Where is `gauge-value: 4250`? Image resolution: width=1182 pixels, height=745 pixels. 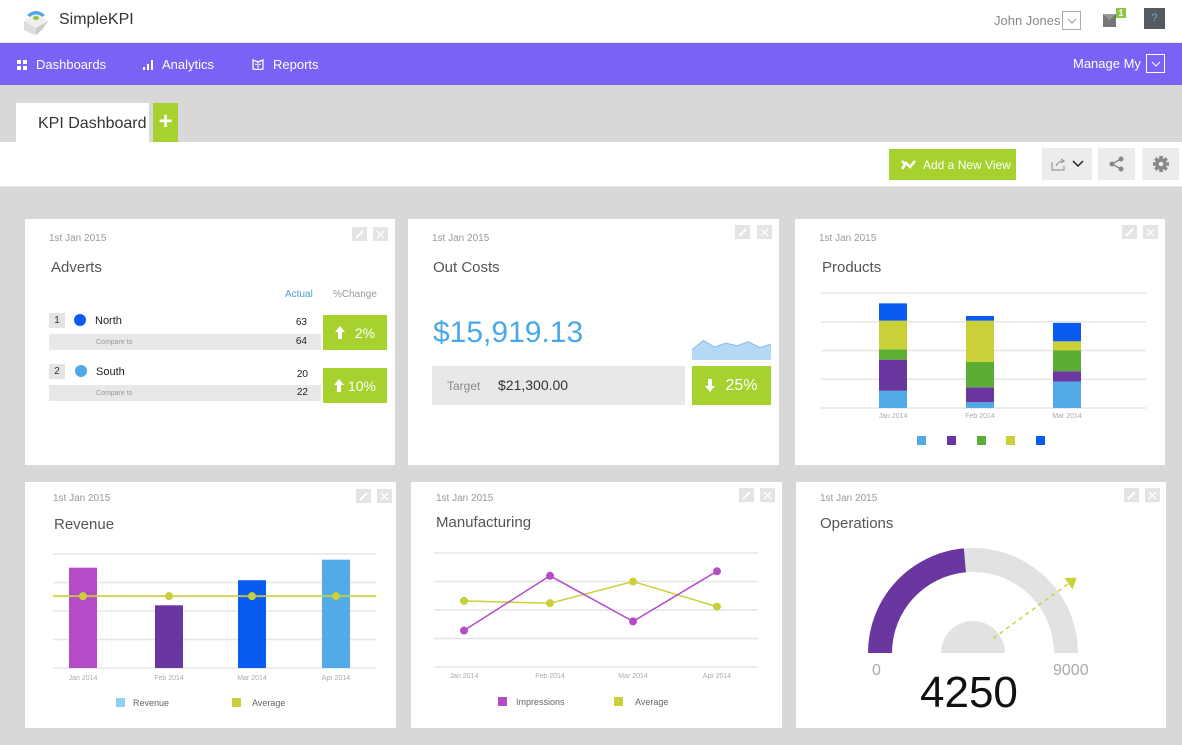 gauge-value: 4250 is located at coordinates (969, 692).